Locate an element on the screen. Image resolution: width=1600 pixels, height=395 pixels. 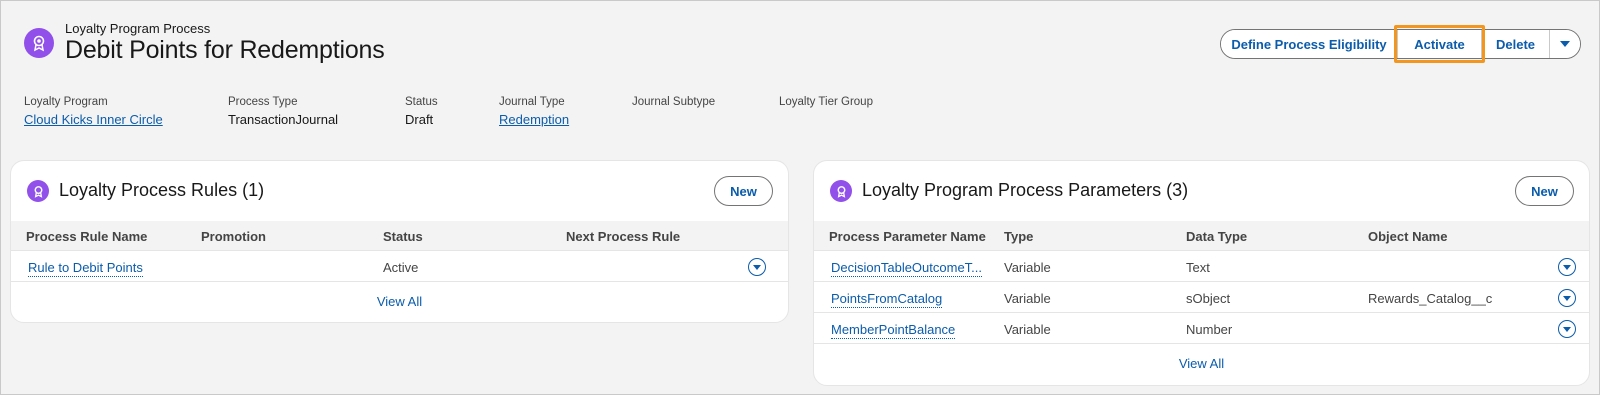
highlight-status: Status Draft is located at coordinates (421, 111).